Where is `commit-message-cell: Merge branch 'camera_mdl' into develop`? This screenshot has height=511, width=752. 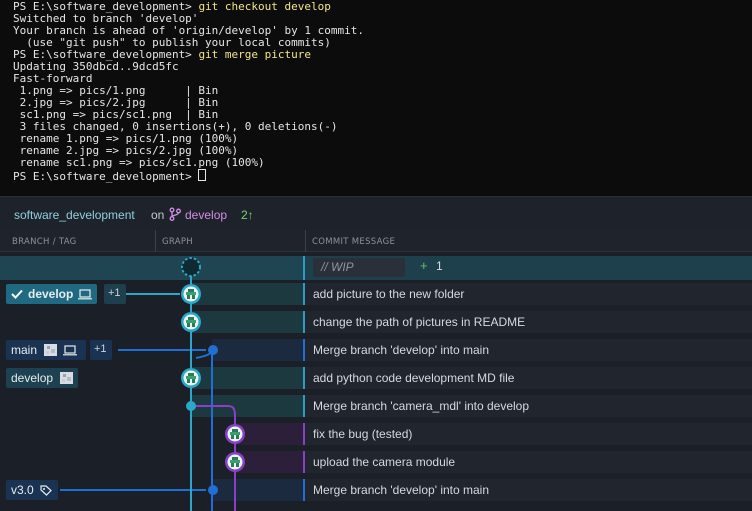 commit-message-cell: Merge branch 'camera_mdl' into develop is located at coordinates (527, 406).